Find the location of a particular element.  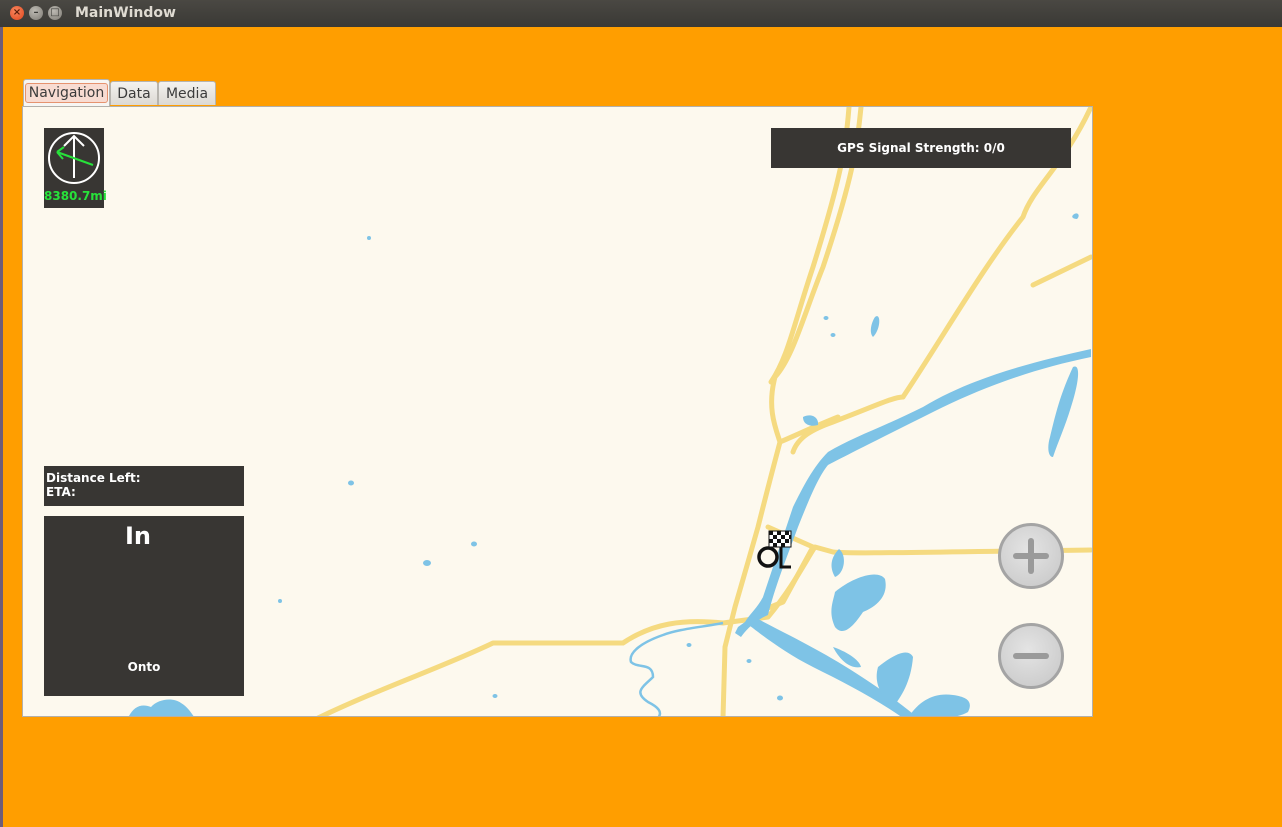

tab-data: Data is located at coordinates (134, 93).